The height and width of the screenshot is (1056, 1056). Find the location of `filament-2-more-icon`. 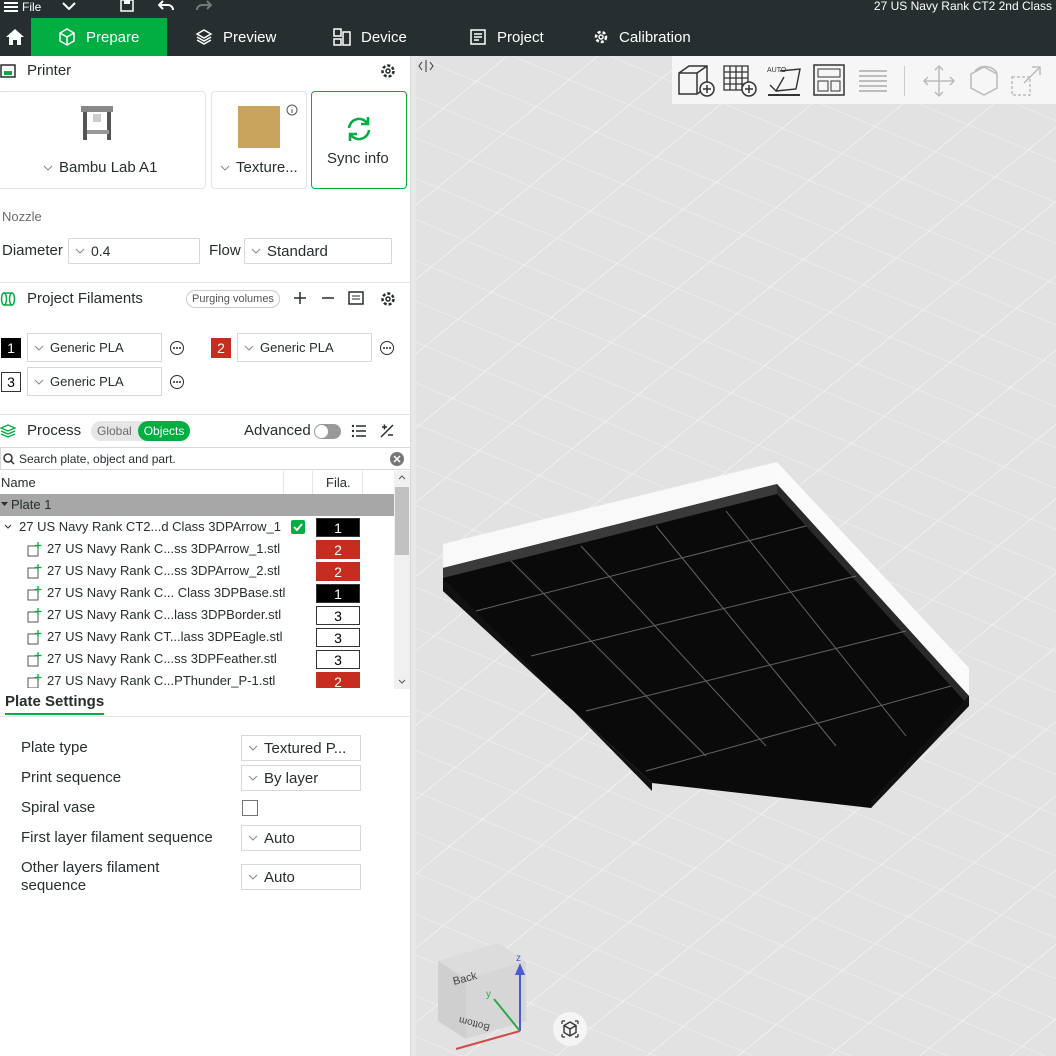

filament-2-more-icon is located at coordinates (387, 348).